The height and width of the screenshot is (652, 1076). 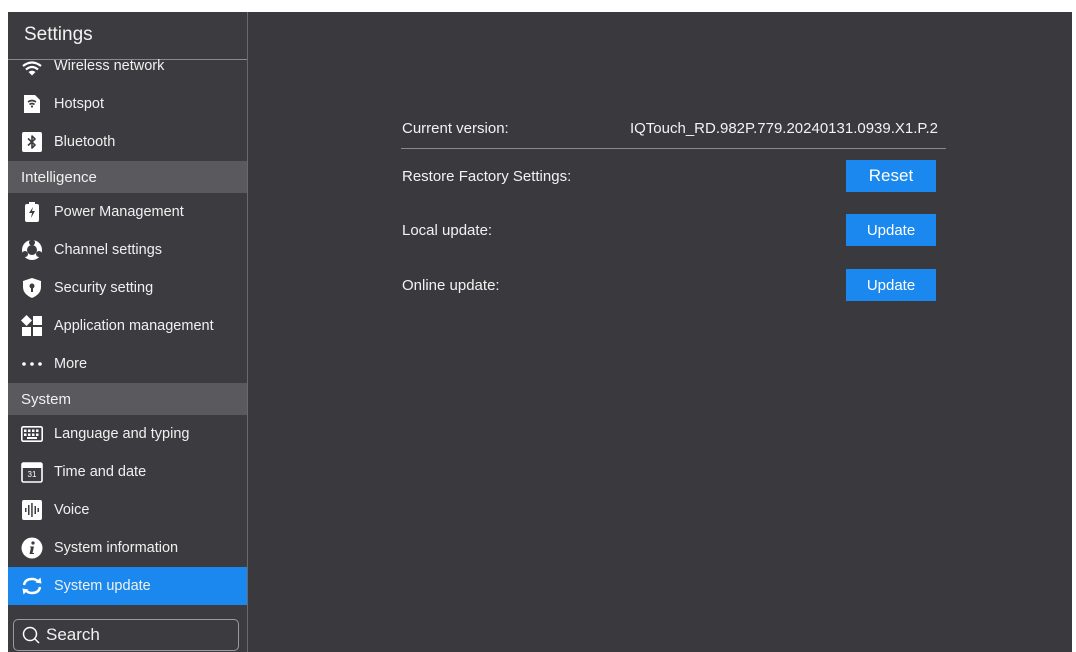 I want to click on current-version-value: IQTouch_RD.982P.779.20240131.0939.X1.P.2, so click(x=783, y=128).